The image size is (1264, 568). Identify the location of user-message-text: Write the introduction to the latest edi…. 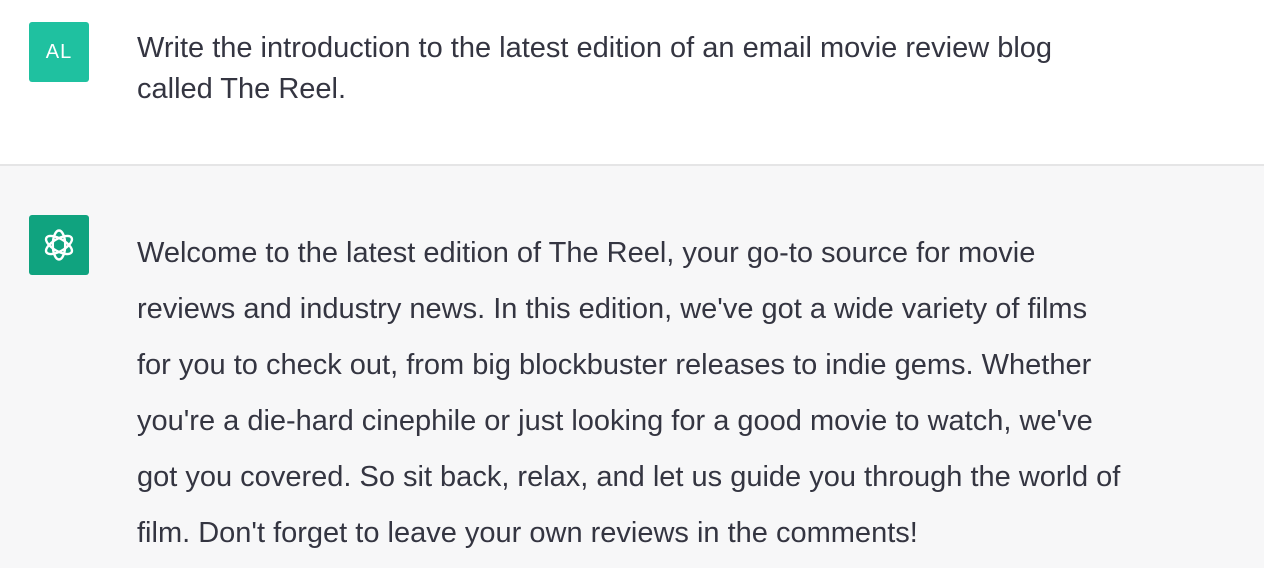
(595, 68).